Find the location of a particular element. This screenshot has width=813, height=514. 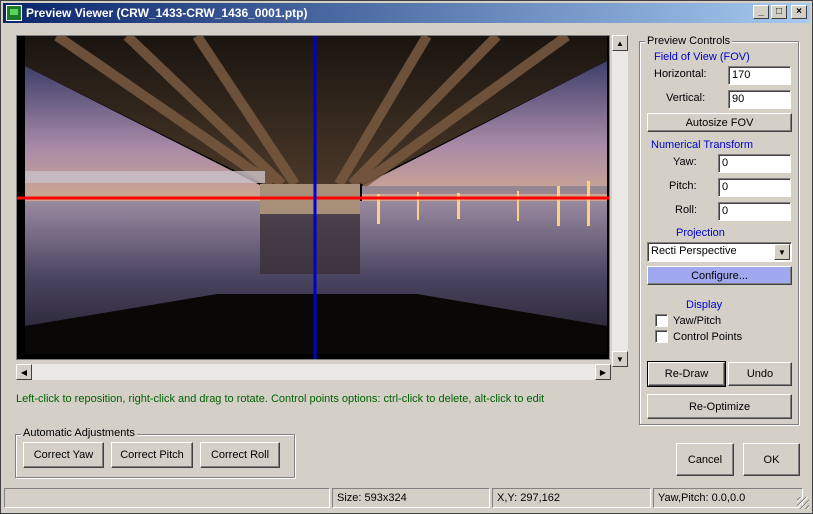

status-xy: X,Y: 297,162 is located at coordinates (571, 498).